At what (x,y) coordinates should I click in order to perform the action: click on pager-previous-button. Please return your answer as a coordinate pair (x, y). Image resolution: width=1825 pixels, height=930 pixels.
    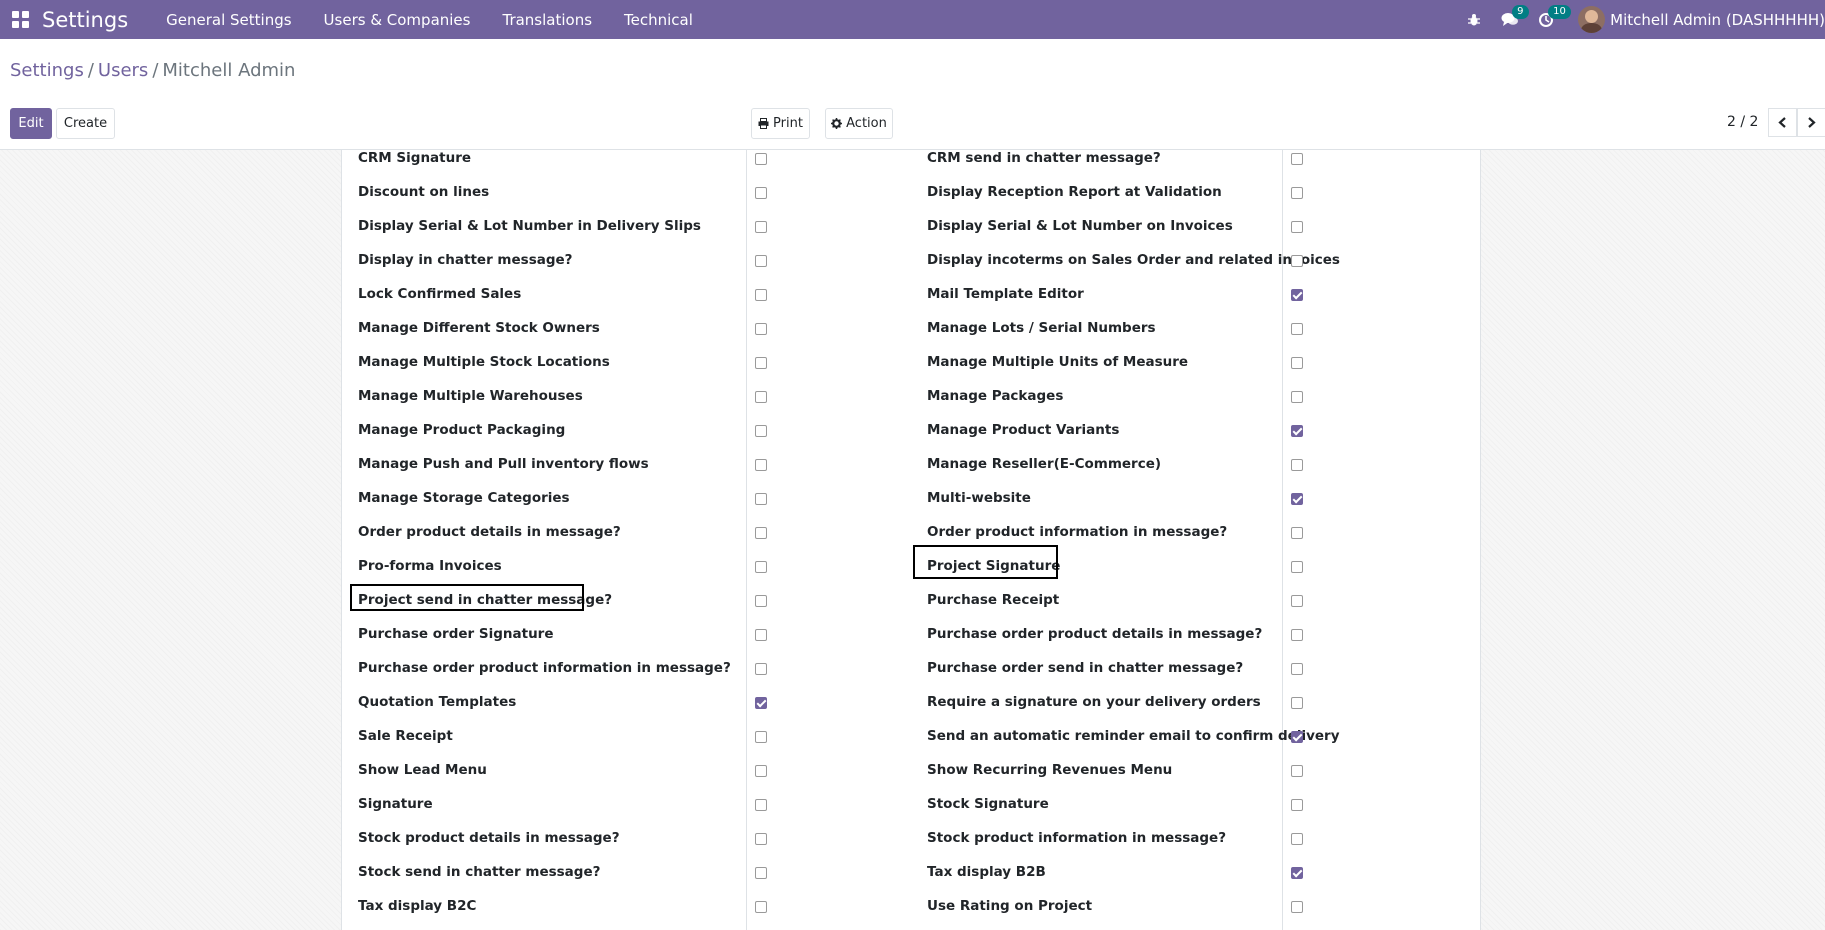
    Looking at the image, I should click on (1782, 122).